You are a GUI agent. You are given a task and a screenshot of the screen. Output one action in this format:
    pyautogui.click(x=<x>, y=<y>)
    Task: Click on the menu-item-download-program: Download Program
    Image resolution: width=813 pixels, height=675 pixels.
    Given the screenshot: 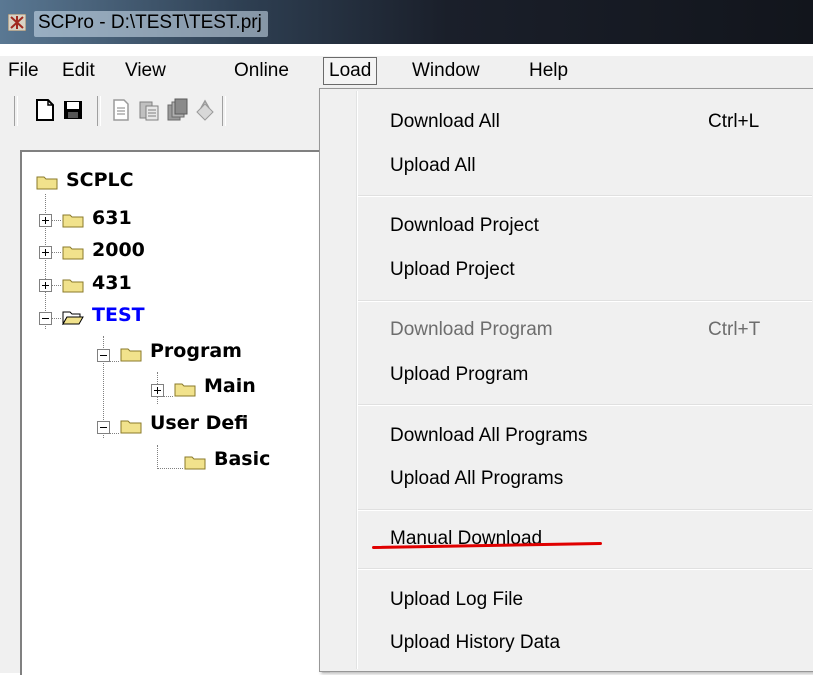 What is the action you would take?
    pyautogui.click(x=471, y=329)
    